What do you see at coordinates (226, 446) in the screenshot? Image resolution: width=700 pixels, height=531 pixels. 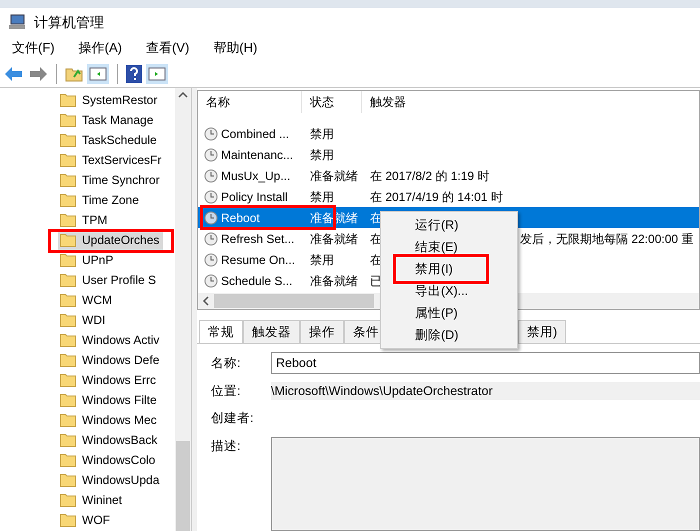 I see `field-label: 描述:` at bounding box center [226, 446].